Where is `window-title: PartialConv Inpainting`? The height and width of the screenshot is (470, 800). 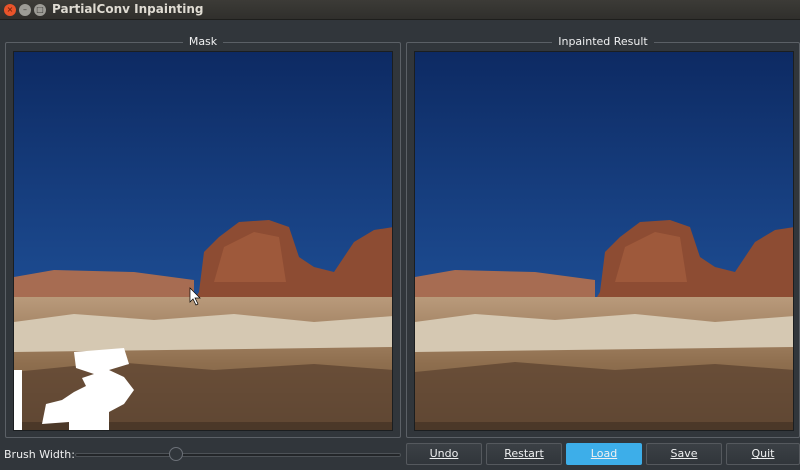 window-title: PartialConv Inpainting is located at coordinates (128, 9).